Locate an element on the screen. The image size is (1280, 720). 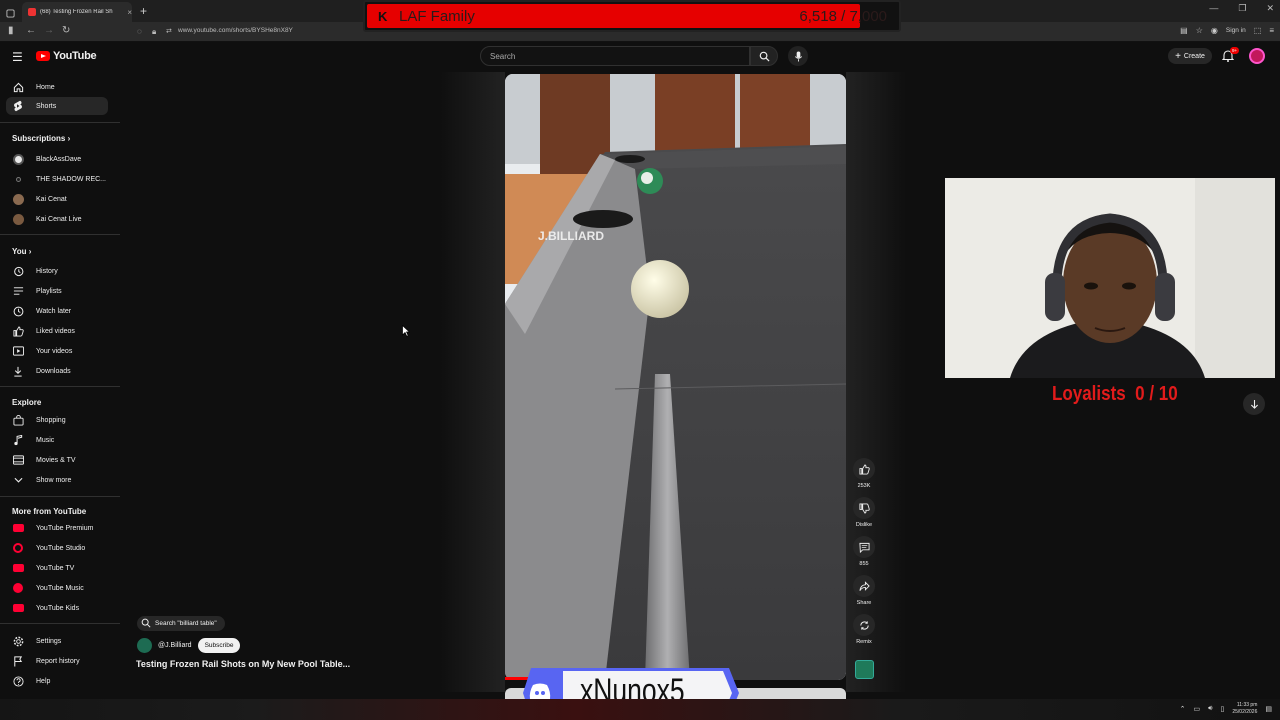
music-icon is located at coordinates (18, 440).